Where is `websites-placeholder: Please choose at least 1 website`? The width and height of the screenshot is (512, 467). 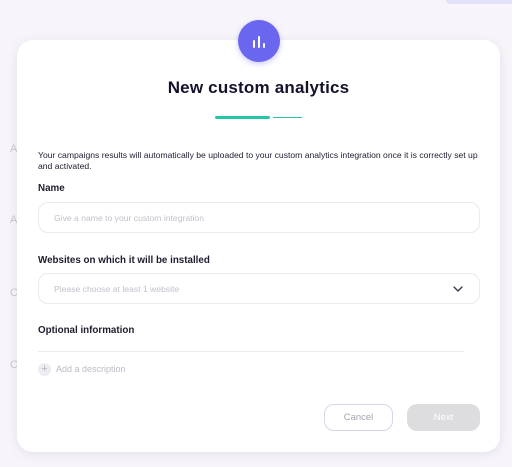 websites-placeholder: Please choose at least 1 website is located at coordinates (117, 288).